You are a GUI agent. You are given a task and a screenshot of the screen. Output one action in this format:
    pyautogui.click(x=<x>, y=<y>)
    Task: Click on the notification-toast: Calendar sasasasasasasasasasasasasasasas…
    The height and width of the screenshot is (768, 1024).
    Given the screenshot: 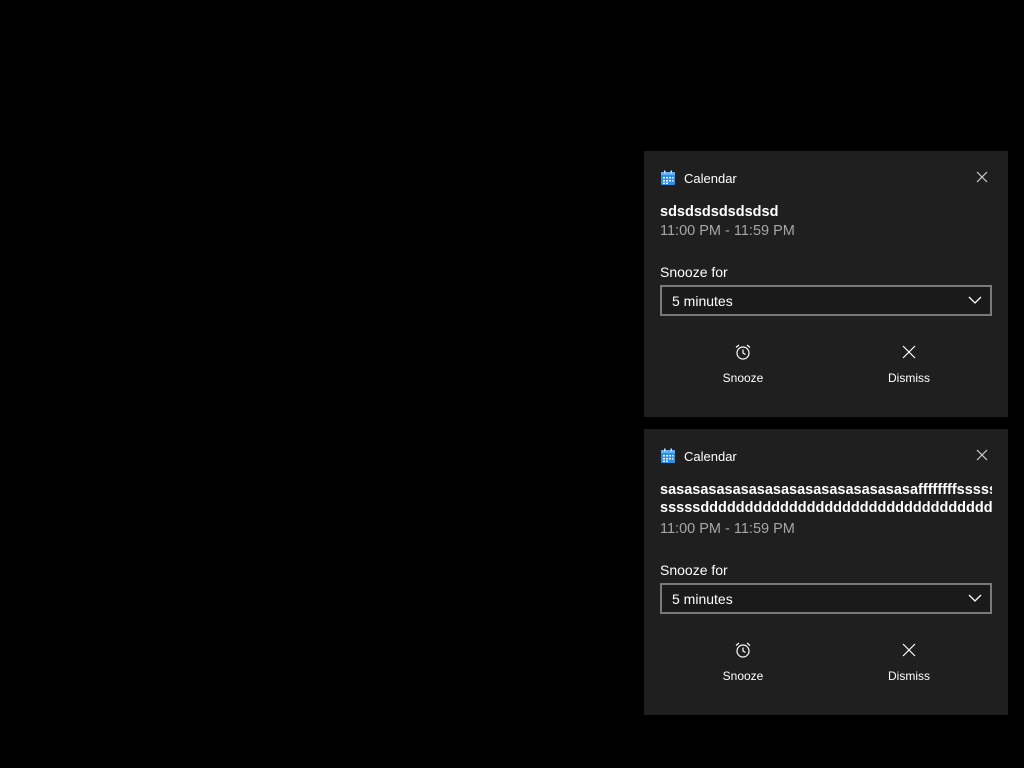 What is the action you would take?
    pyautogui.click(x=826, y=572)
    